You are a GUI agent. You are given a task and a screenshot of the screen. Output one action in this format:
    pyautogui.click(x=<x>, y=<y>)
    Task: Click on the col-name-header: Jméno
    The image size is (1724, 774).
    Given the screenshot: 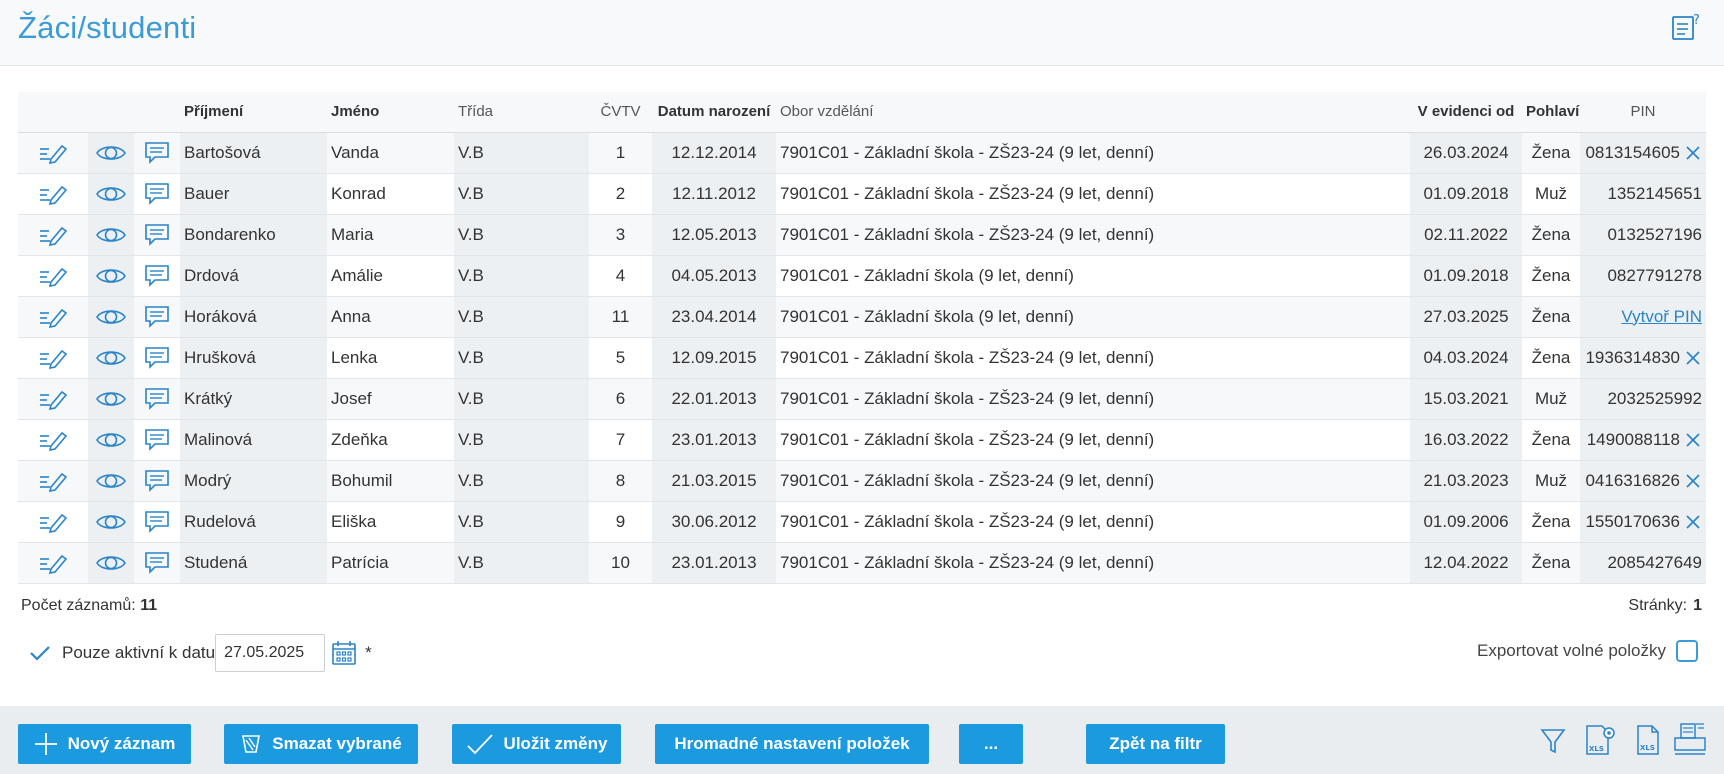 What is the action you would take?
    pyautogui.click(x=390, y=112)
    